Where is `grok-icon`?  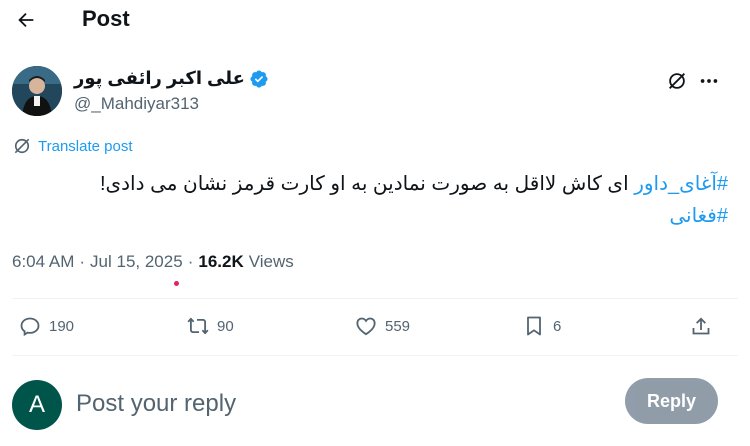
grok-icon is located at coordinates (677, 81).